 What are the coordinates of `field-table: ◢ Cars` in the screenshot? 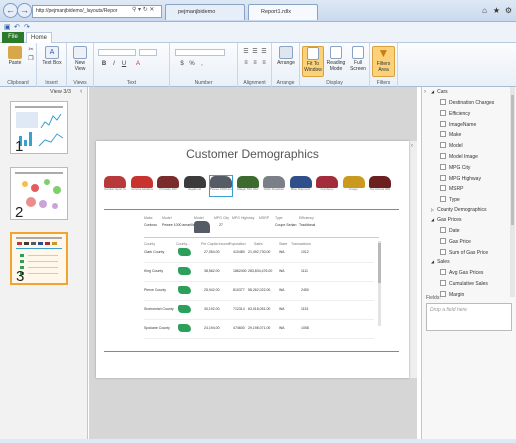 It's located at (439, 92).